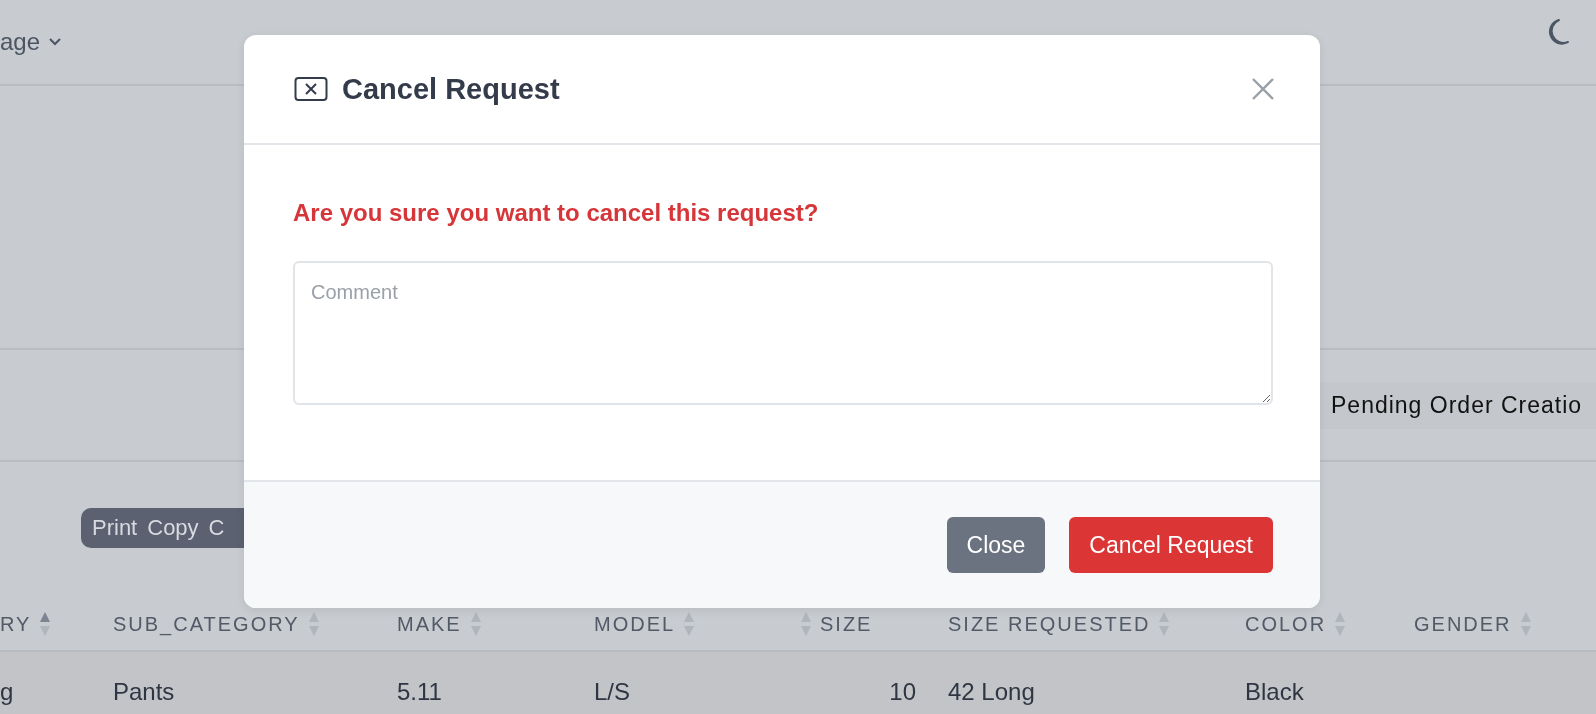 The height and width of the screenshot is (714, 1596). What do you see at coordinates (1457, 405) in the screenshot?
I see `status-badge: Pending Order Creatio` at bounding box center [1457, 405].